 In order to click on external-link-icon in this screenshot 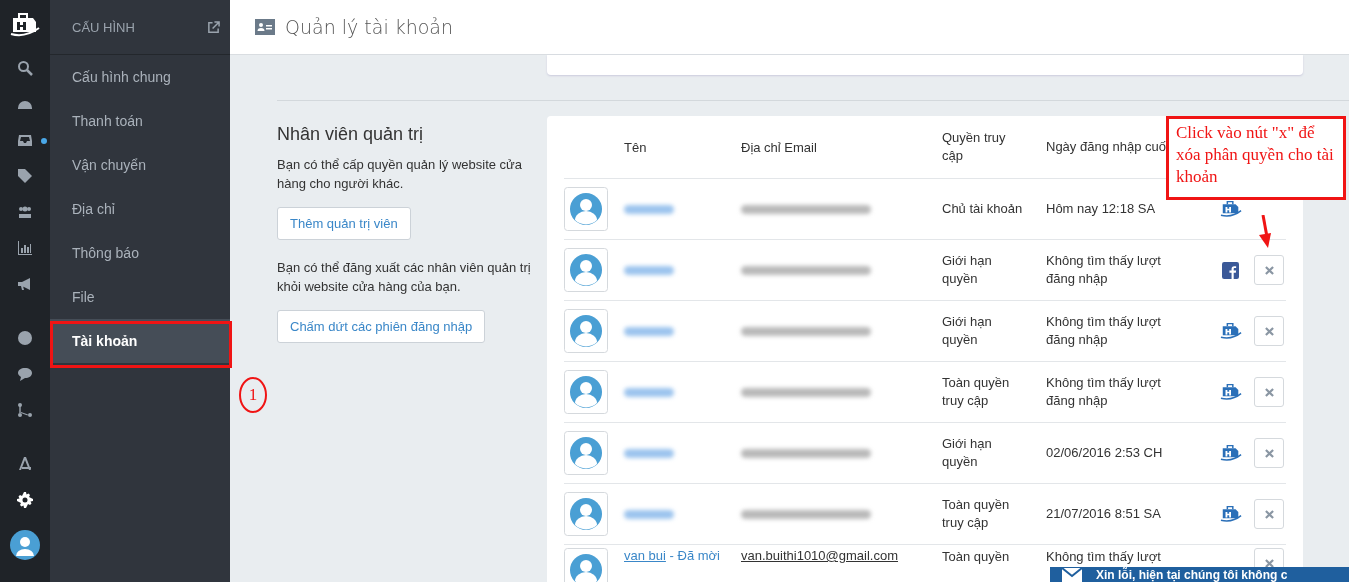, I will do `click(213, 27)`.